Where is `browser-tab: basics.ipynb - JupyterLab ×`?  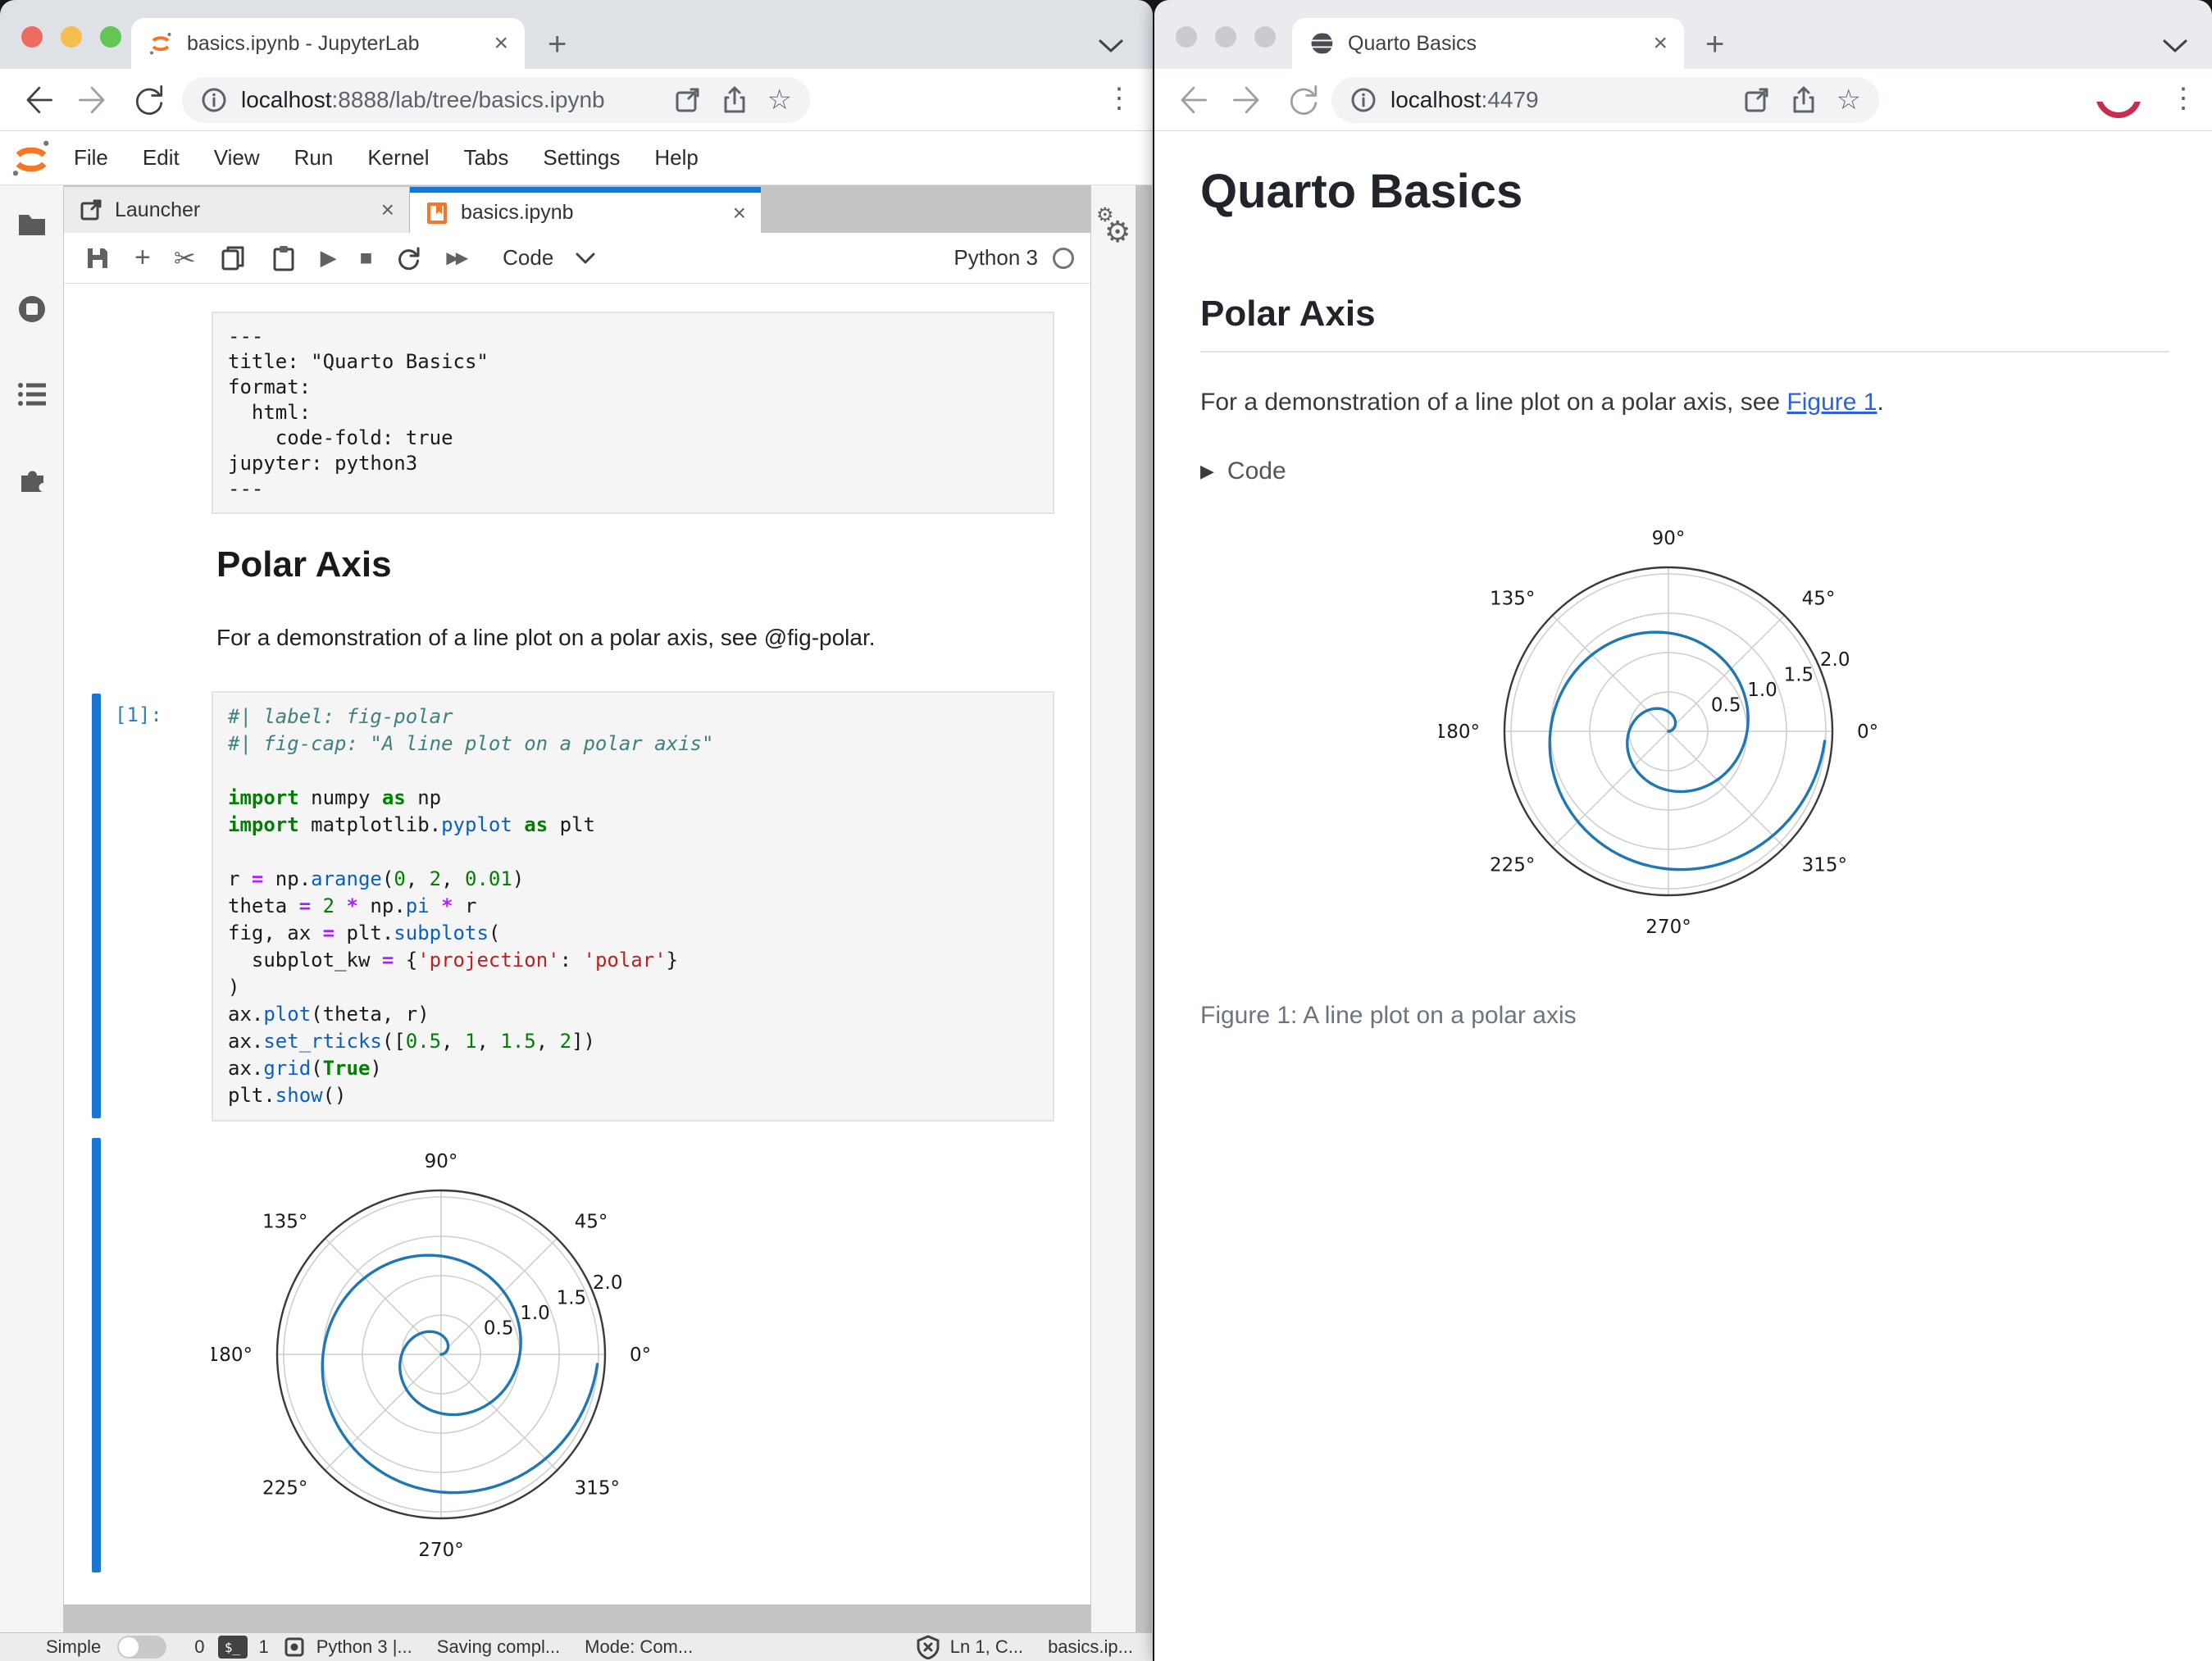 browser-tab: basics.ipynb - JupyterLab × is located at coordinates (328, 43).